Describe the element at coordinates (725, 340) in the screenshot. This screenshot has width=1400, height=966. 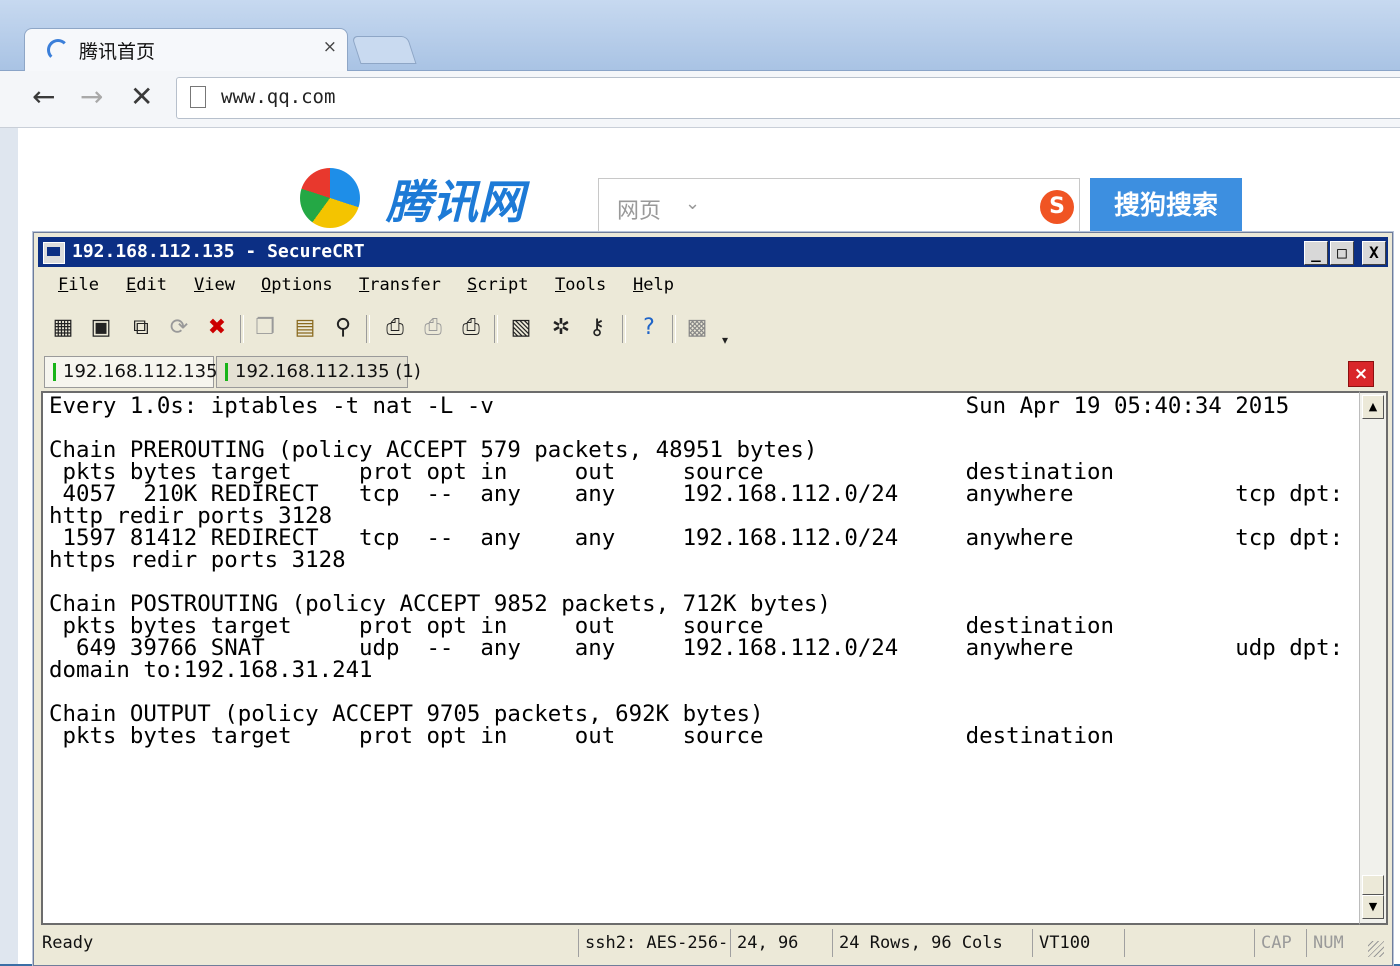
I see `toolbar-overflow-icon: ▾` at that location.